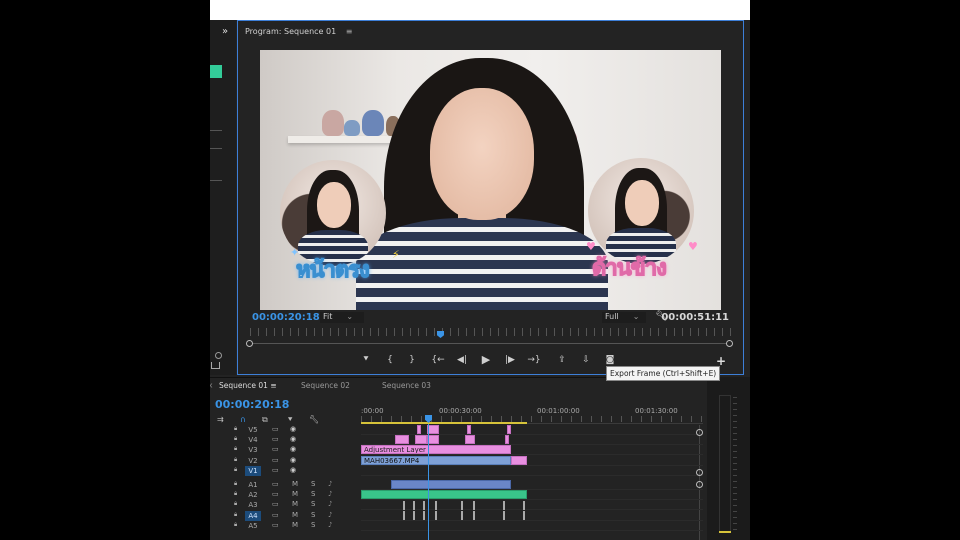  Describe the element at coordinates (462, 360) in the screenshot. I see `step-back-icon: ◀|` at that location.